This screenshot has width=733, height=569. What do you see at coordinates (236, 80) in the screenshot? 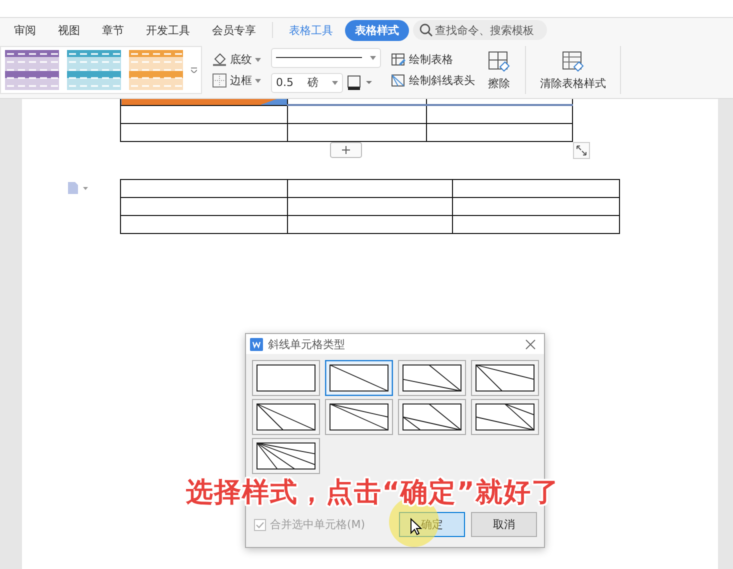
I see `border-button: 边框` at bounding box center [236, 80].